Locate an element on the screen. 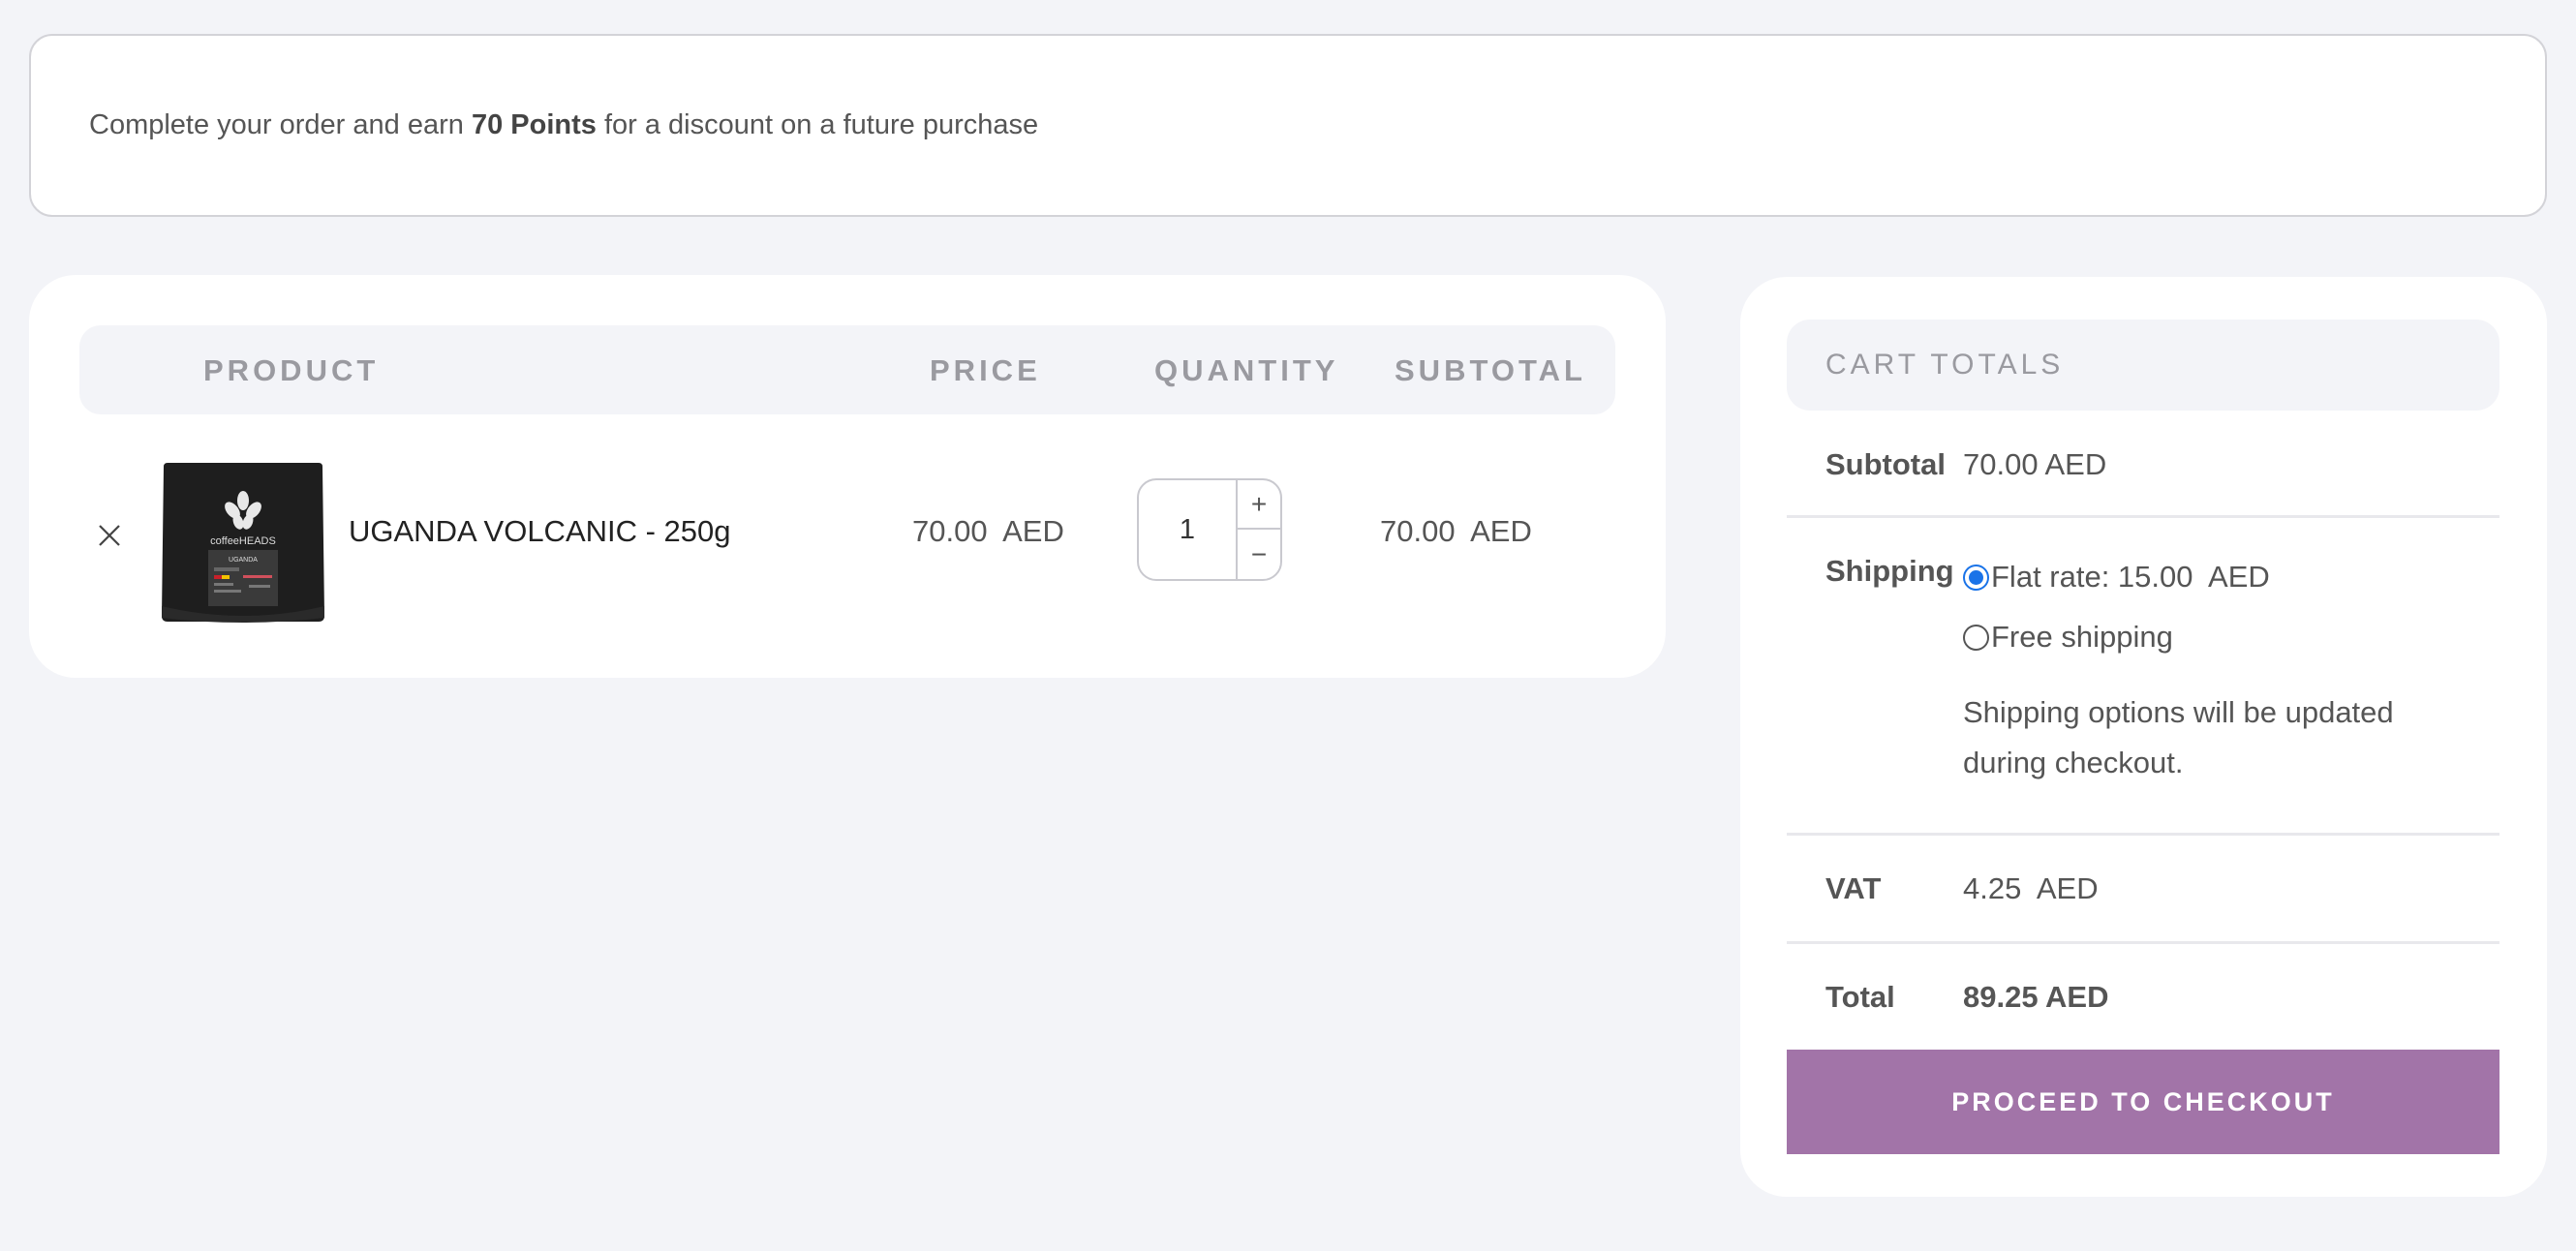 This screenshot has width=2576, height=1251. vat-label: VAT is located at coordinates (1853, 888).